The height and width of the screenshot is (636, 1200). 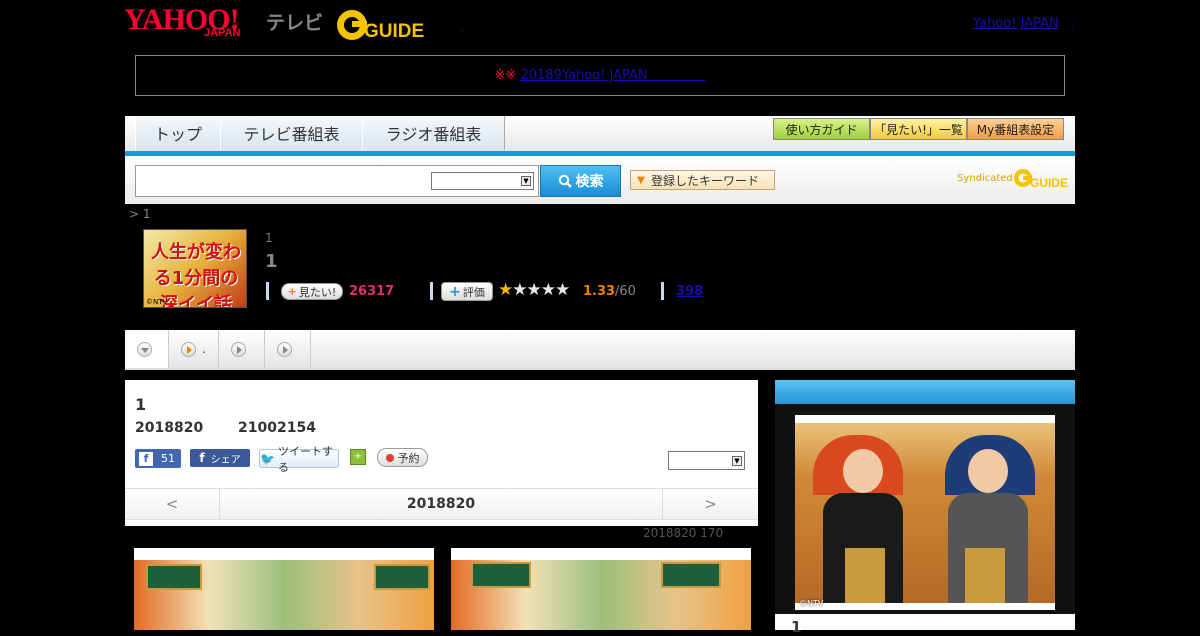 What do you see at coordinates (305, 459) in the screenshot?
I see `tweet-label: ツイートする` at bounding box center [305, 459].